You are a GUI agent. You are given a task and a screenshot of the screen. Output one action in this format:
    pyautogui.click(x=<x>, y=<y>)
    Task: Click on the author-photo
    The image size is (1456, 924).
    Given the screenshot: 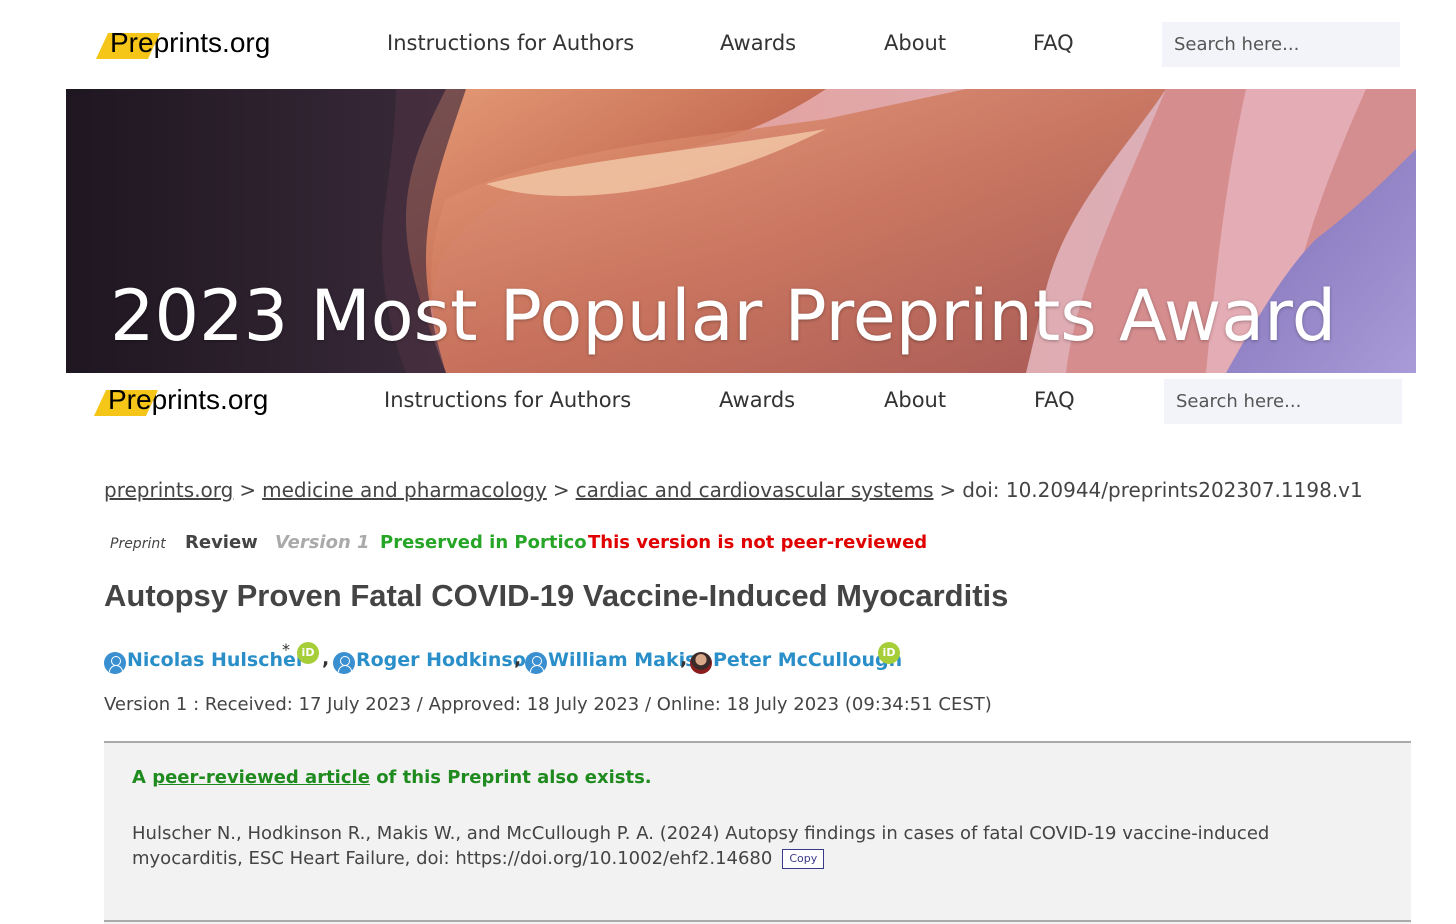 What is the action you would take?
    pyautogui.click(x=701, y=663)
    